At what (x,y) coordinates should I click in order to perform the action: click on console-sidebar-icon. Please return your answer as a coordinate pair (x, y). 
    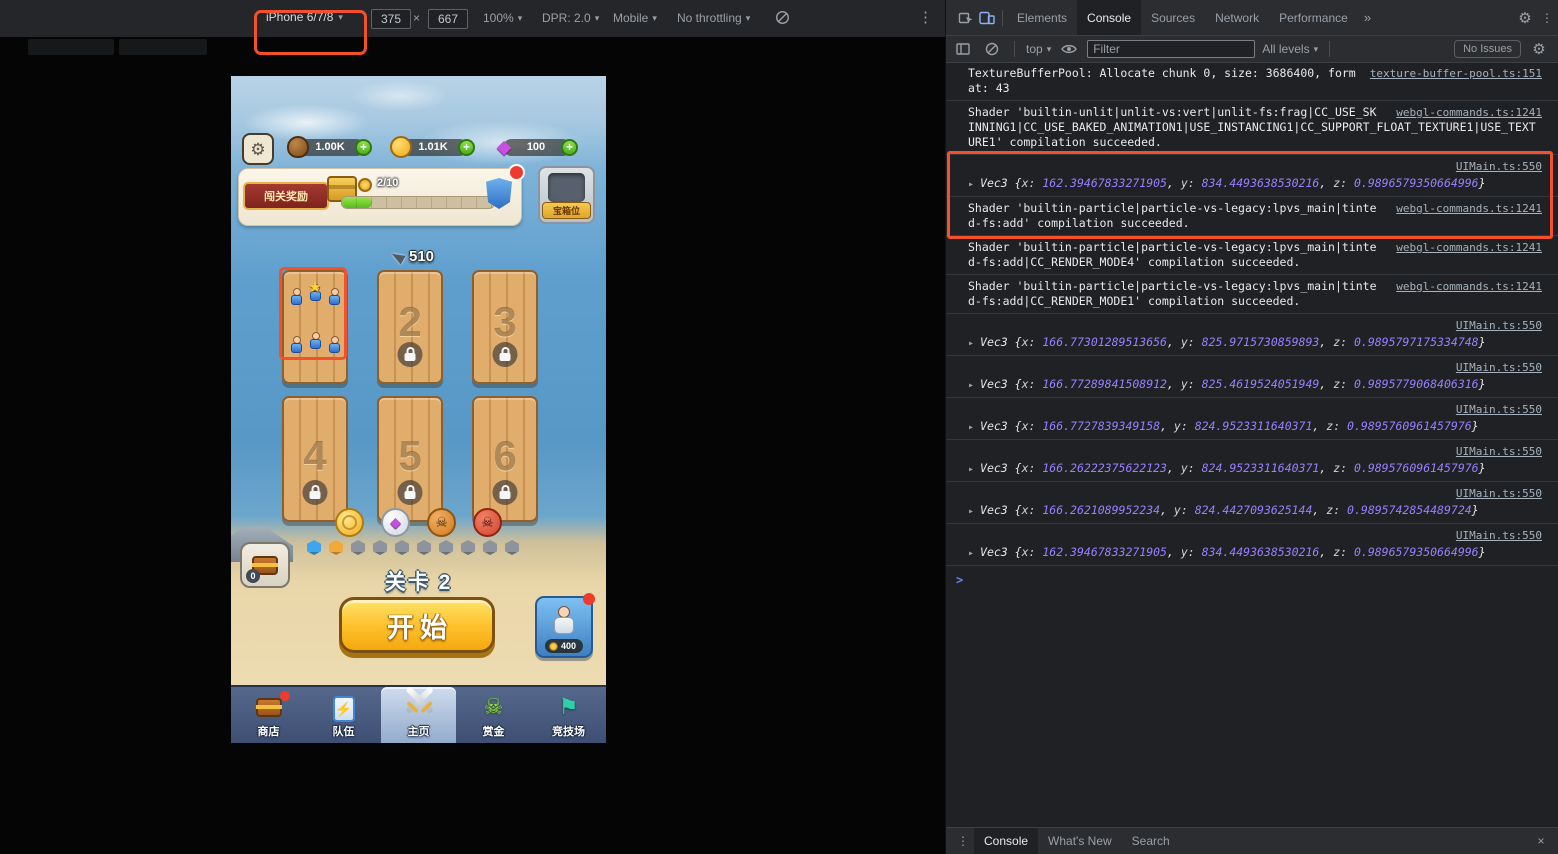
    Looking at the image, I should click on (963, 49).